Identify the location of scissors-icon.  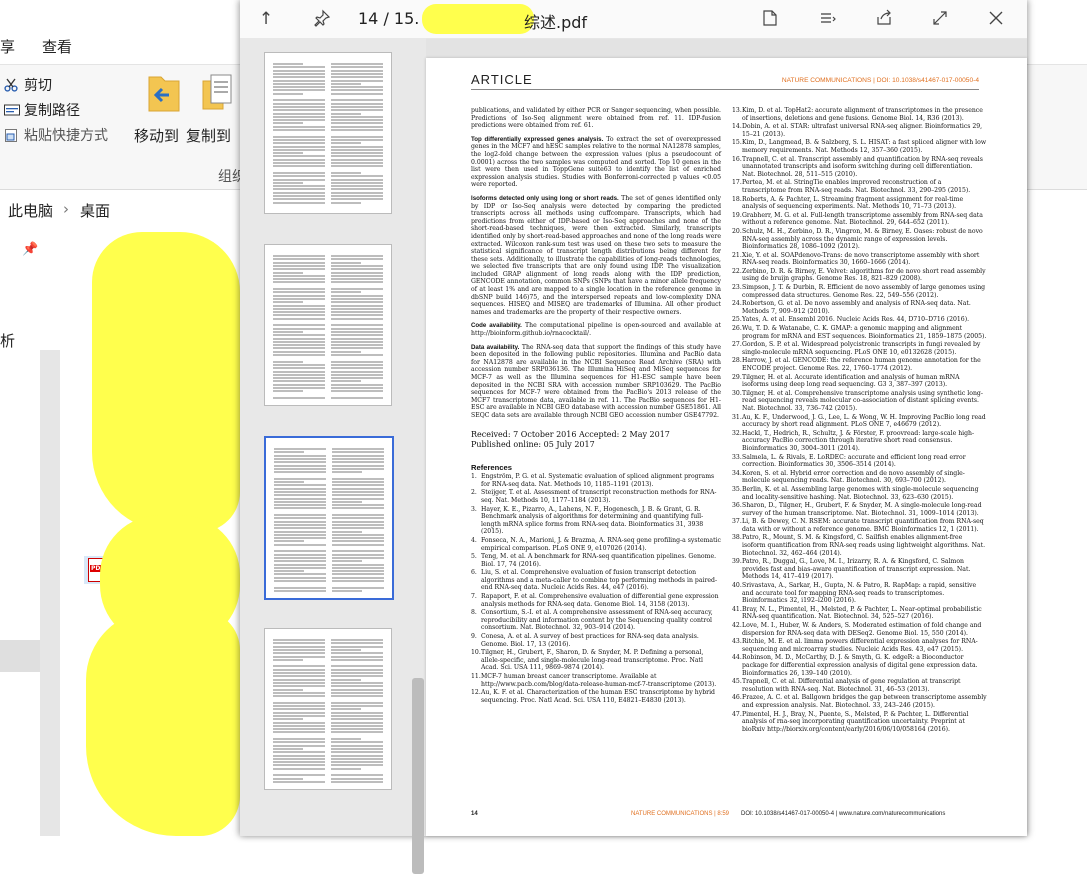
(11, 85).